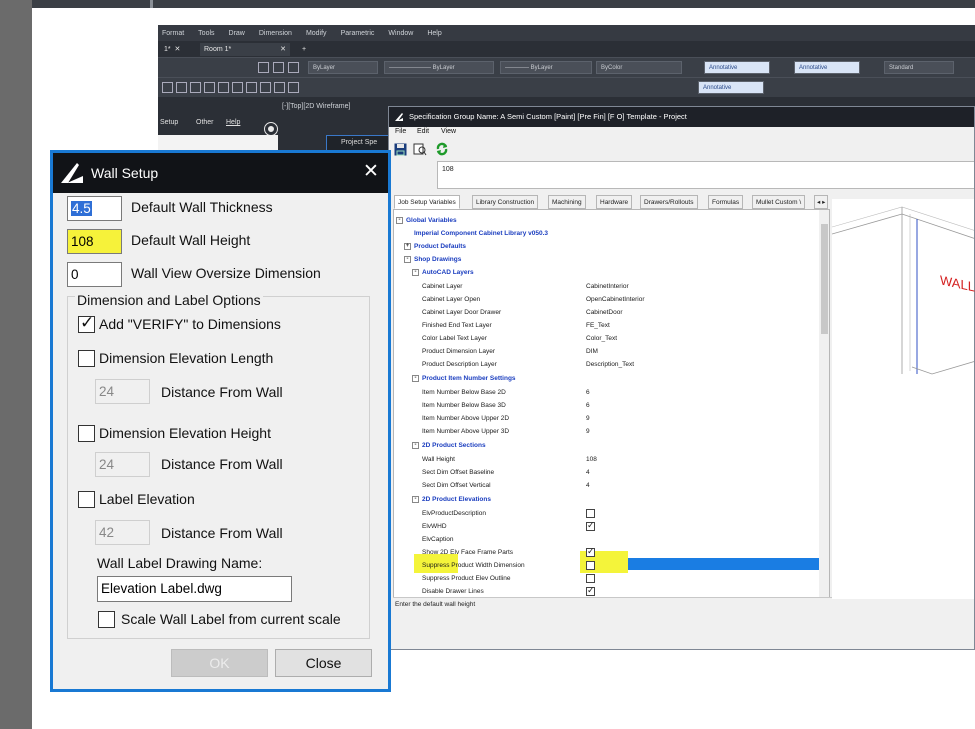 This screenshot has width=975, height=729. I want to click on dim-height-label: Dimension Elevation Height, so click(185, 433).